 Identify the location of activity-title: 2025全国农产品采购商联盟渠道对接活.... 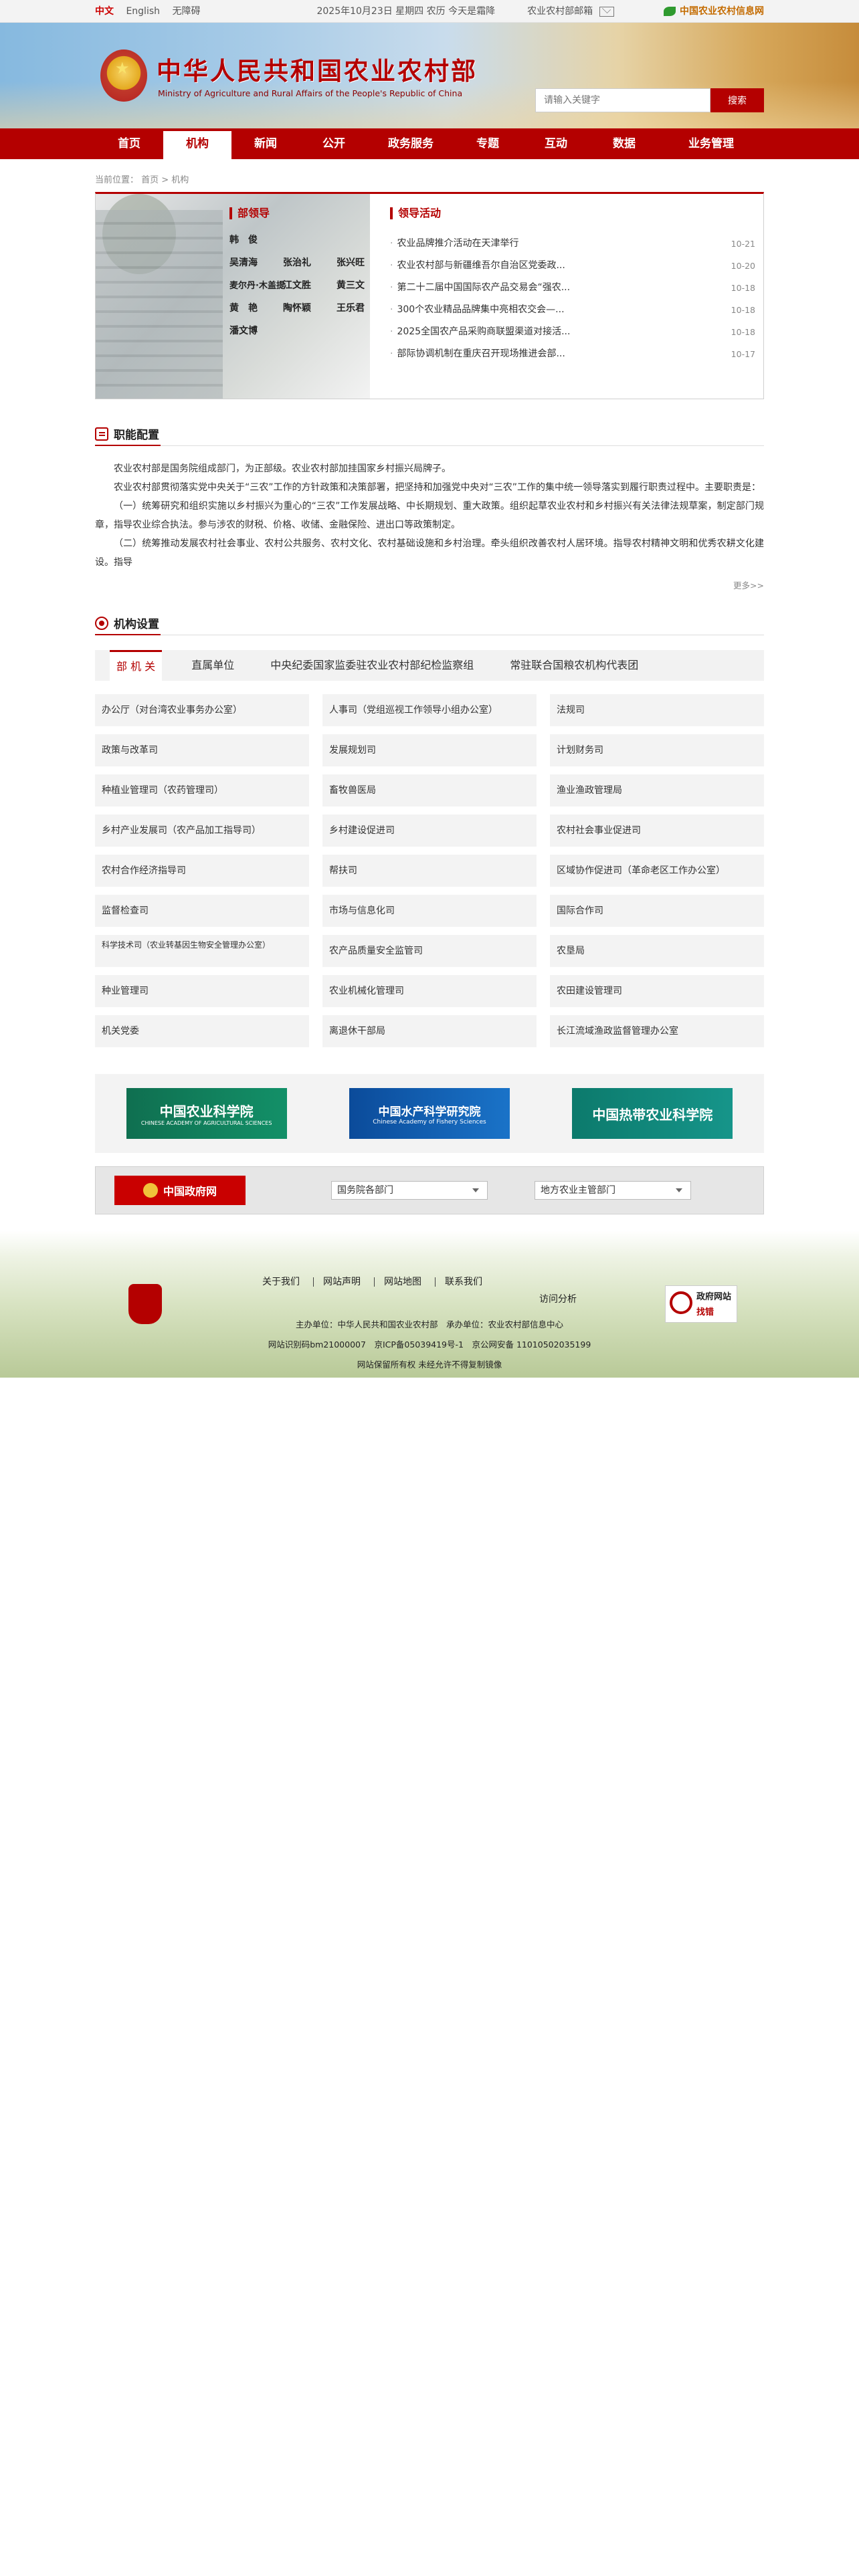
(560, 332).